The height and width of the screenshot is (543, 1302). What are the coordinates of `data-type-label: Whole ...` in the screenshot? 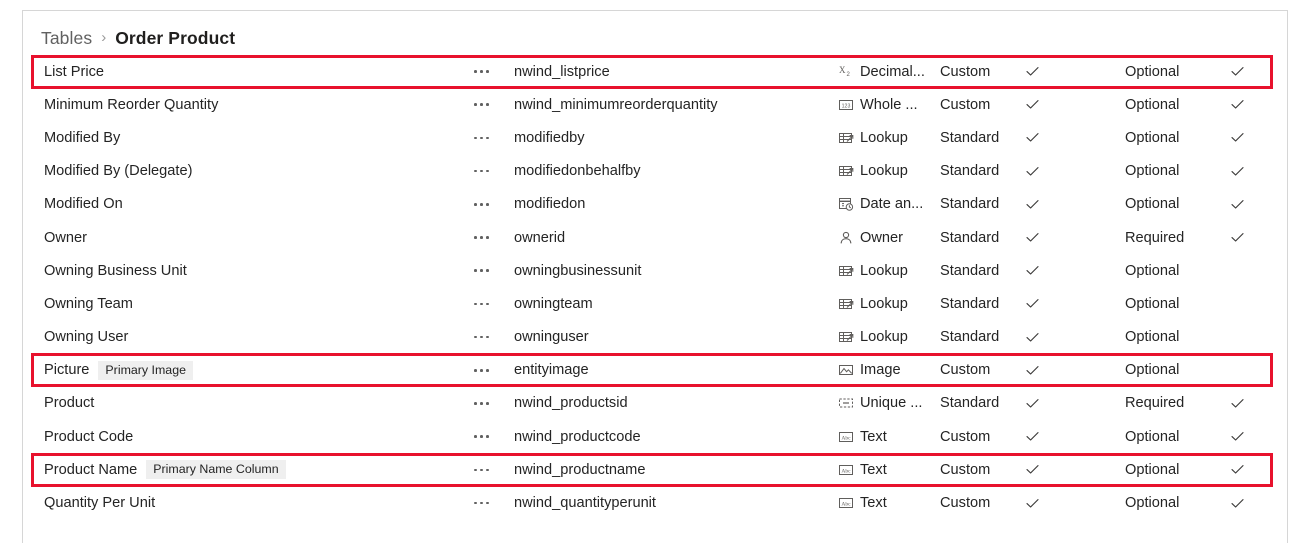 It's located at (889, 104).